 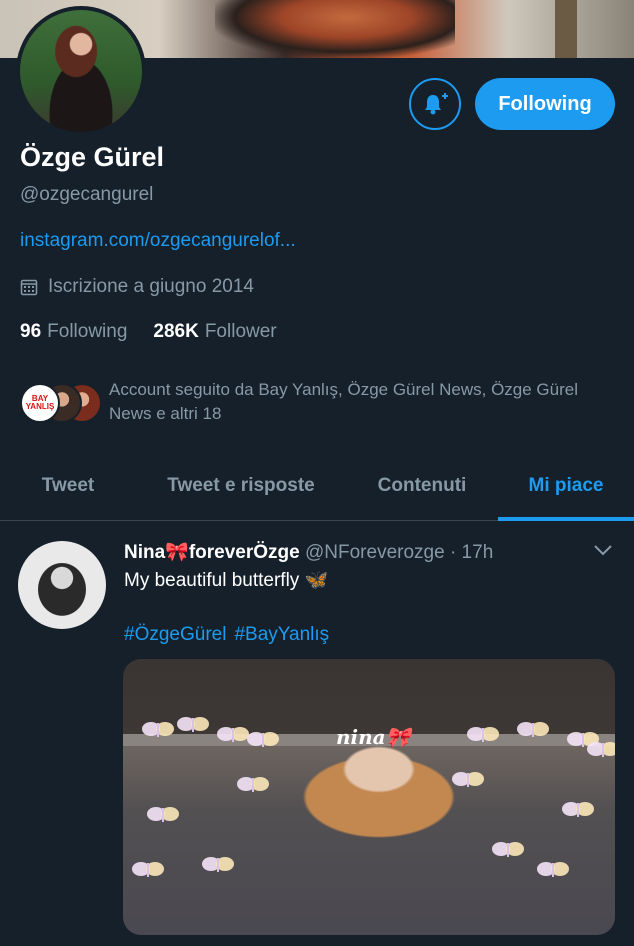 I want to click on tab-mi-piace: Mi piace, so click(x=566, y=486).